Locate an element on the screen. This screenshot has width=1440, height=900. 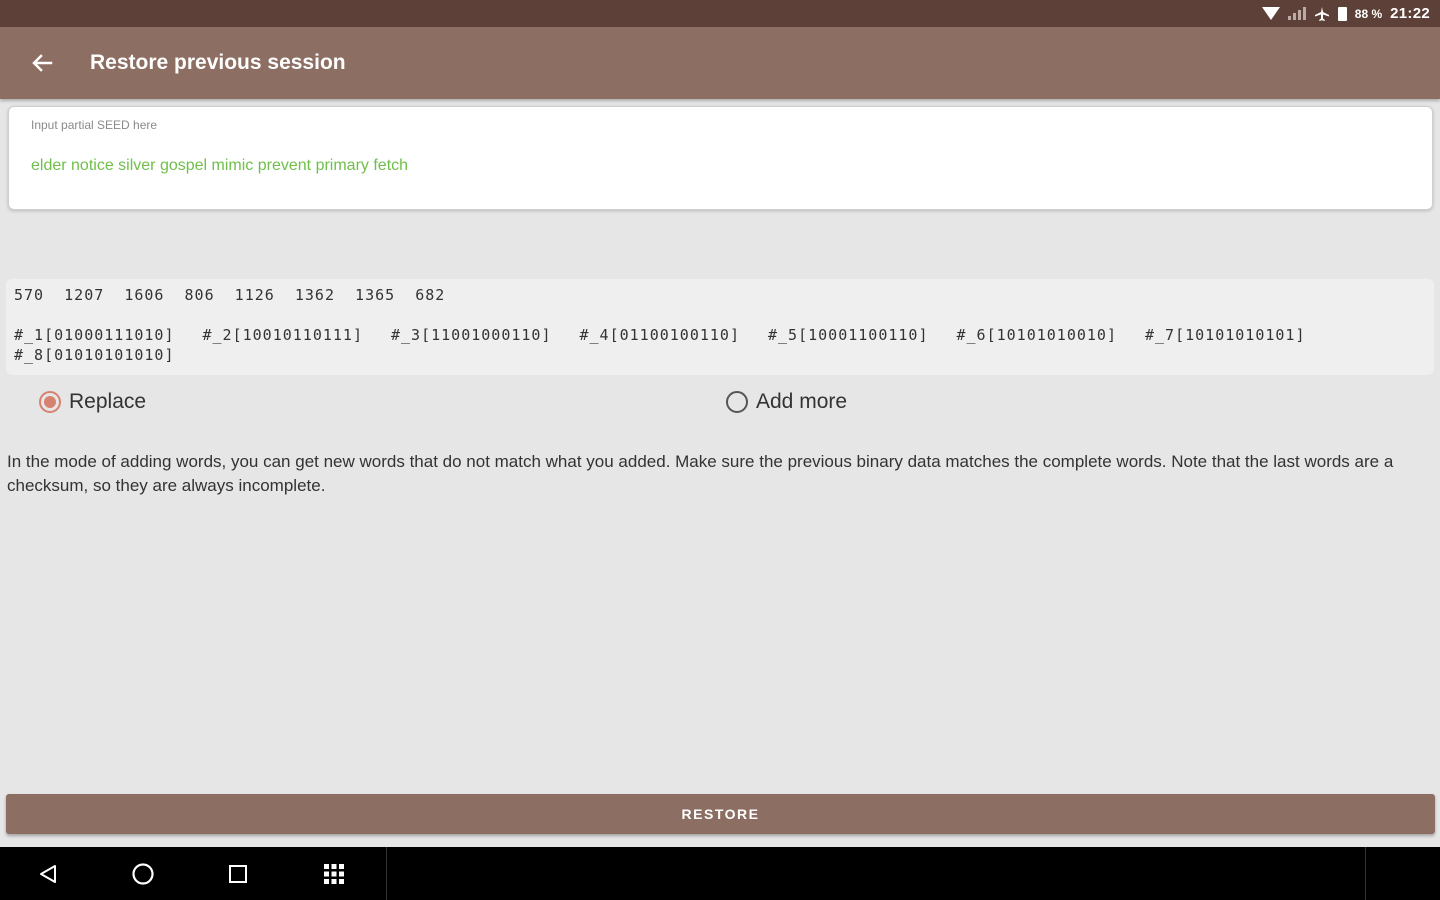
nav-back-button is located at coordinates (48, 873).